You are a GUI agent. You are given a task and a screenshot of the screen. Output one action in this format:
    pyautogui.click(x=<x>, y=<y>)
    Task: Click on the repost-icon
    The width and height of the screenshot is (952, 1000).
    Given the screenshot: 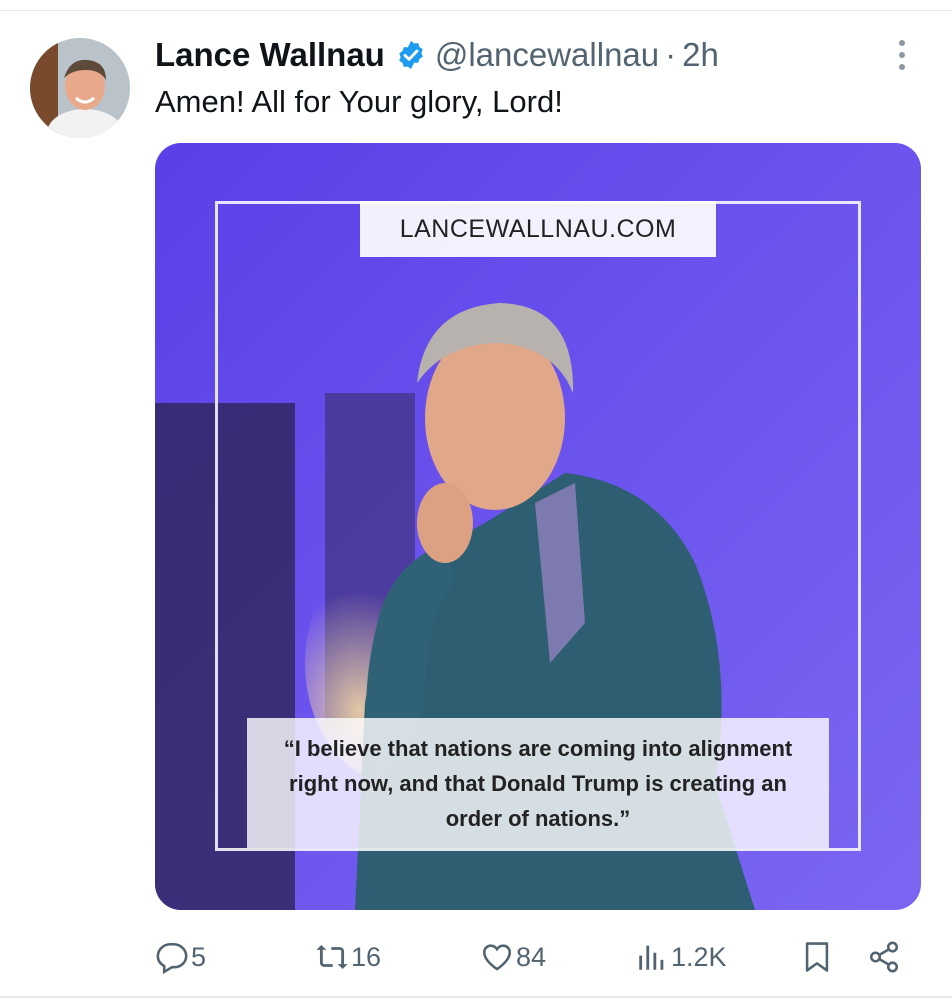 What is the action you would take?
    pyautogui.click(x=332, y=957)
    